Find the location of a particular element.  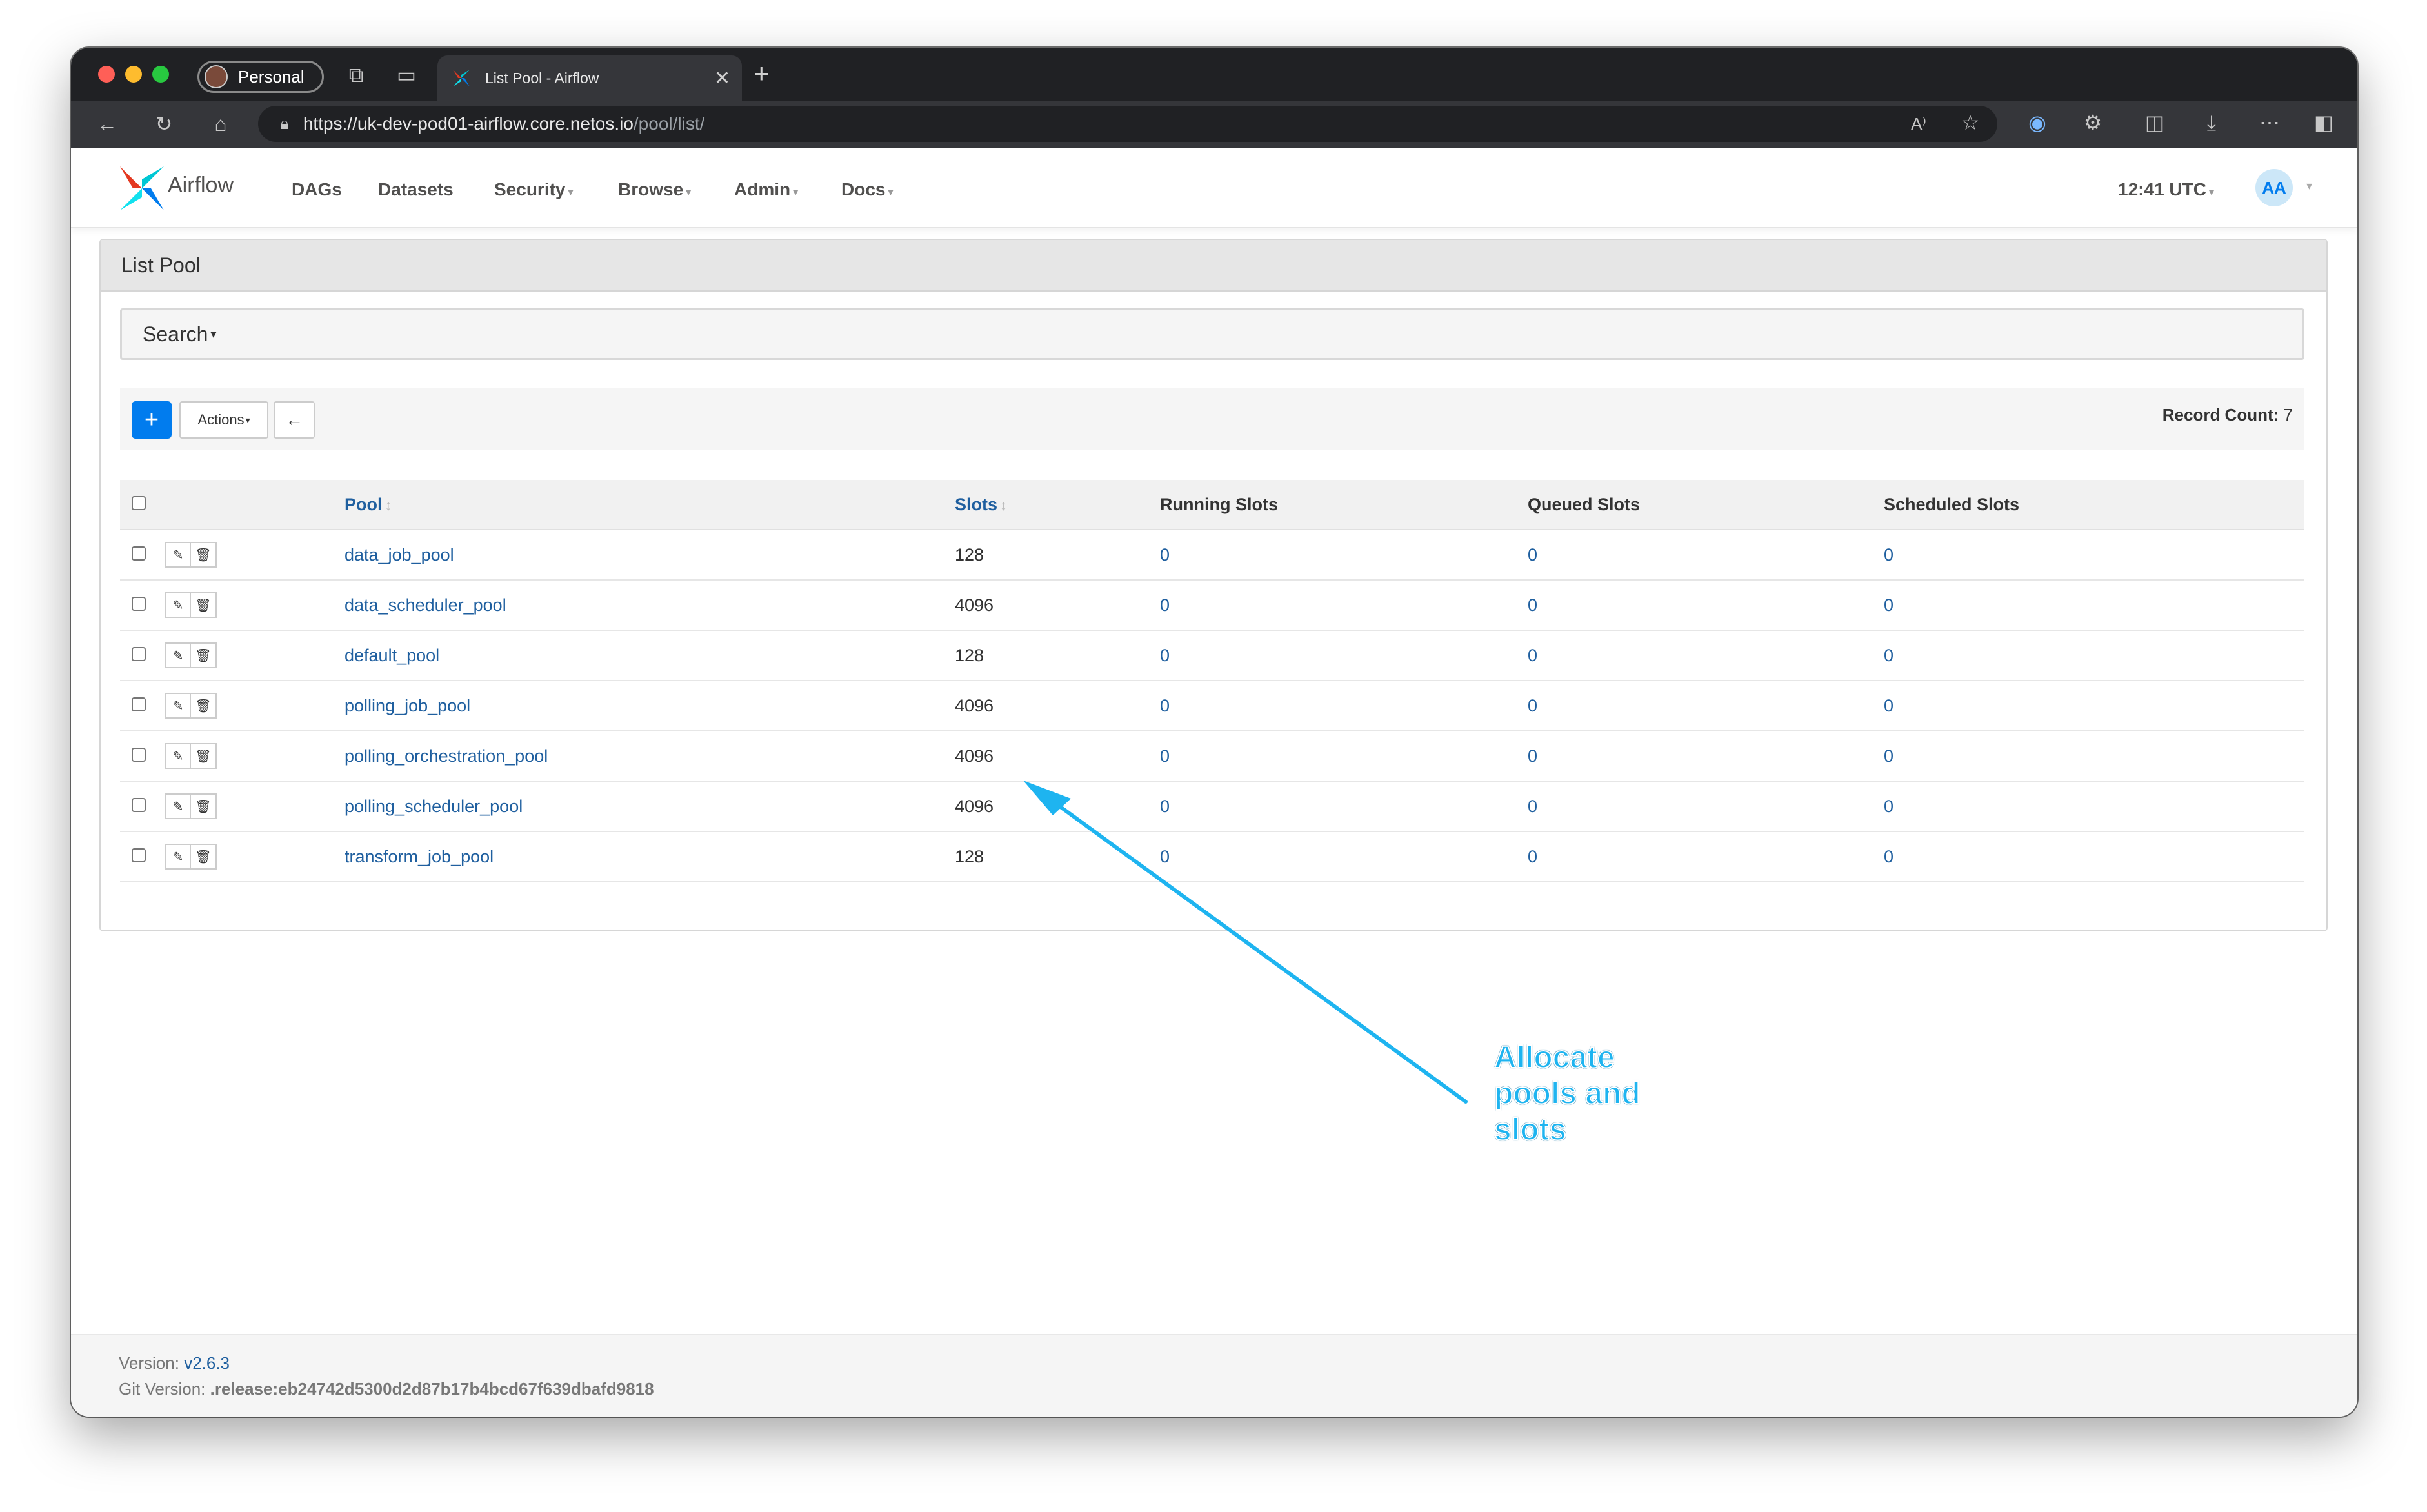

annotation-text: Allocate pools and slots is located at coordinates (1597, 1094).